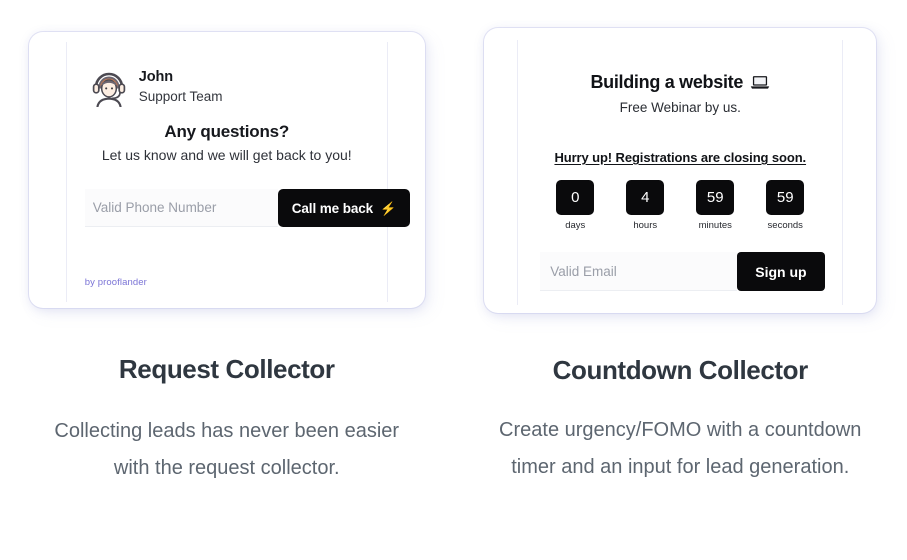 The width and height of the screenshot is (907, 560). I want to click on countdown-days-label: days, so click(575, 225).